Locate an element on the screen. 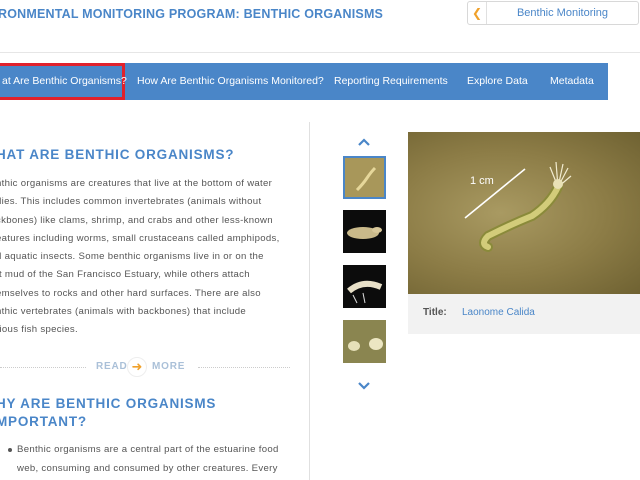 The image size is (640, 480). image-caption: Title: Laonome Calida is located at coordinates (524, 314).